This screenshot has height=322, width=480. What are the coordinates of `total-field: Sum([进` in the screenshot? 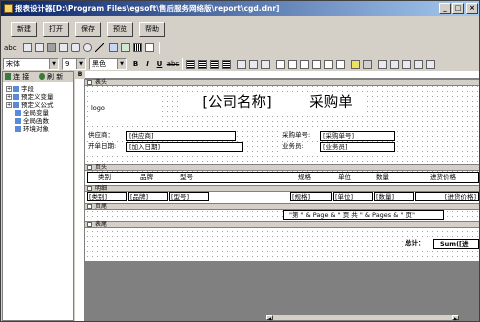 It's located at (456, 244).